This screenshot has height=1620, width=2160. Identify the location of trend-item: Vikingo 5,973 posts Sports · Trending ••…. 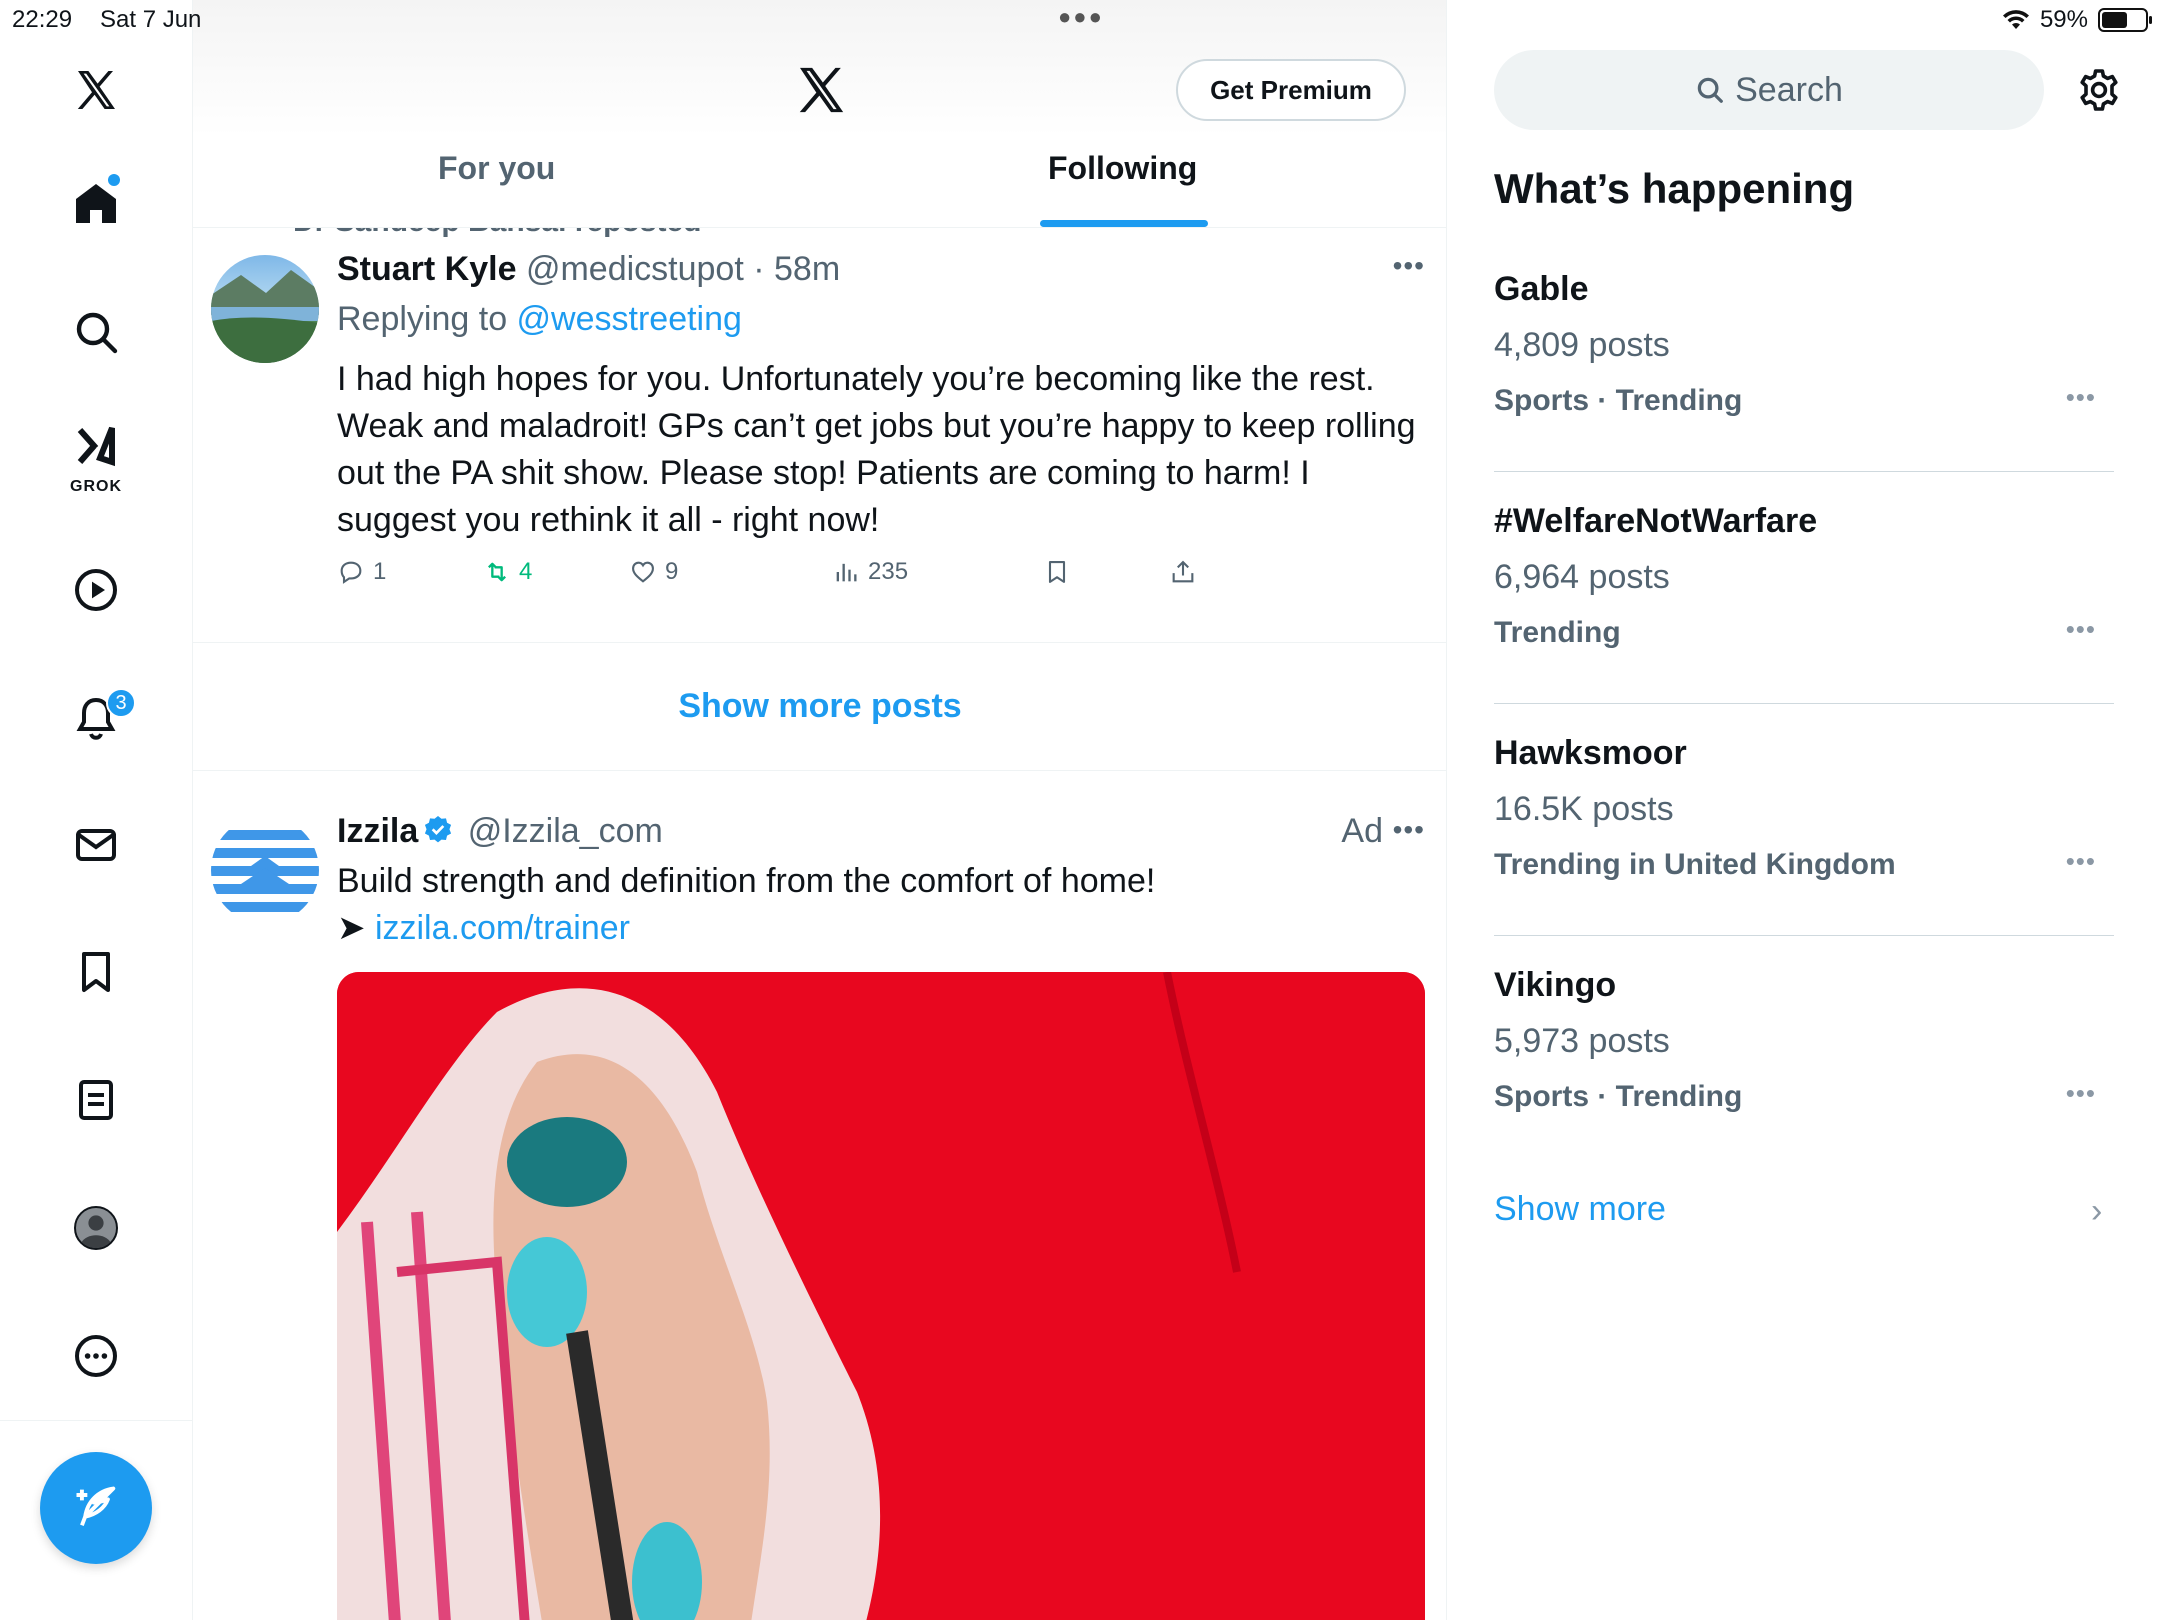
(1804, 1052).